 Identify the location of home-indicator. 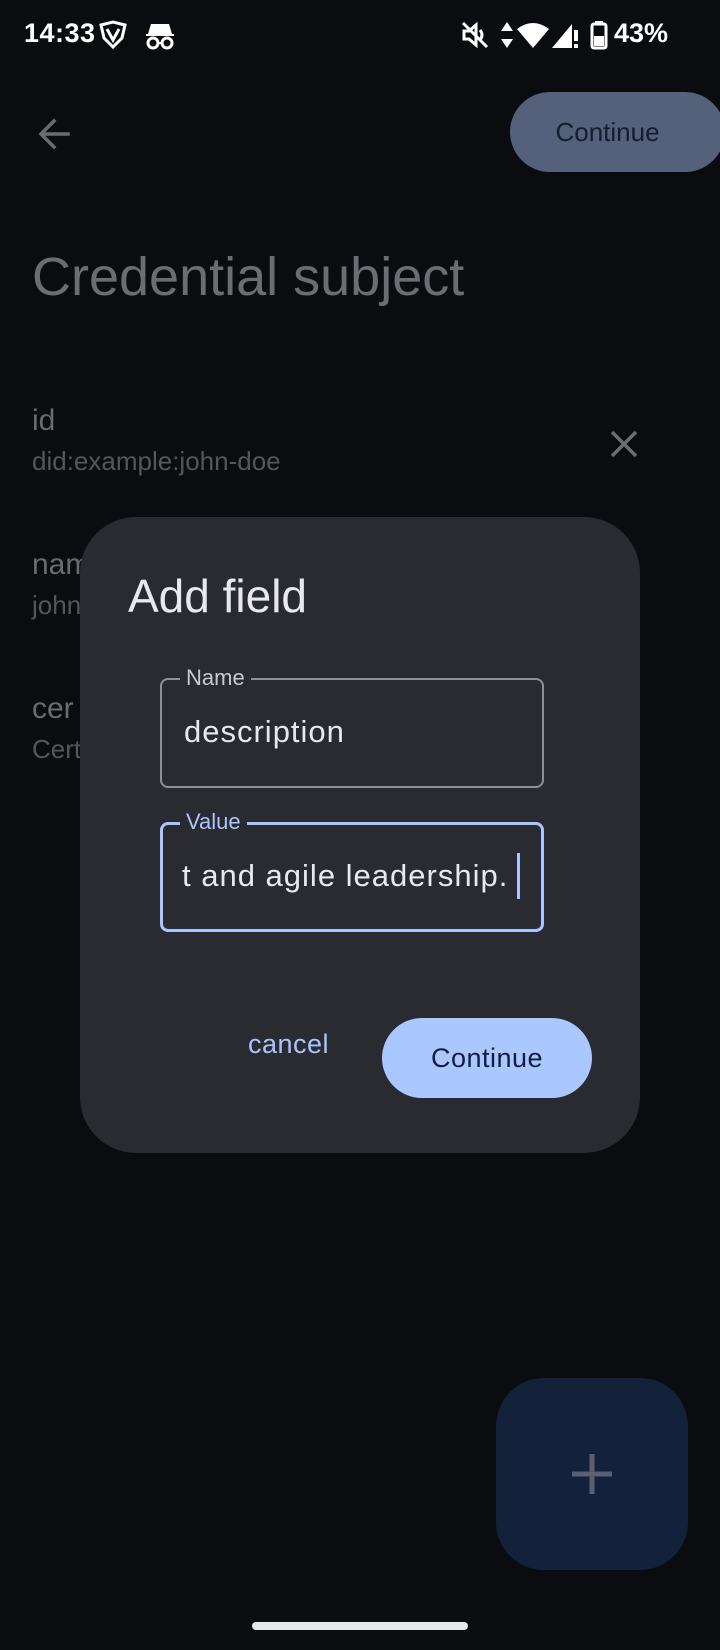
(360, 1626).